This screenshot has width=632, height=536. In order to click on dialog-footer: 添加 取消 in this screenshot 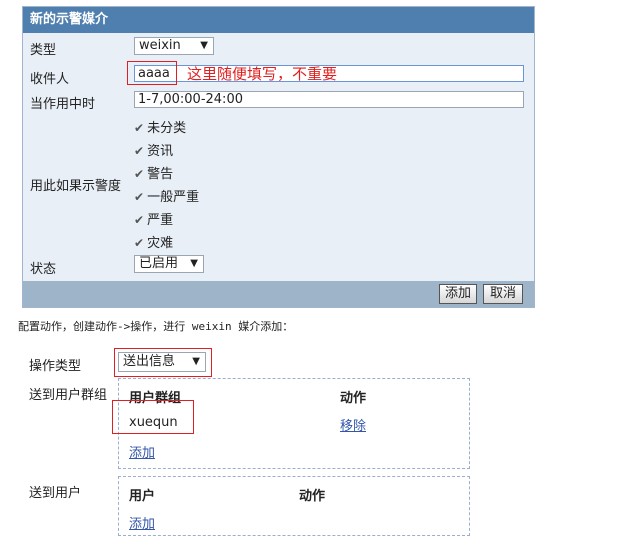, I will do `click(278, 294)`.